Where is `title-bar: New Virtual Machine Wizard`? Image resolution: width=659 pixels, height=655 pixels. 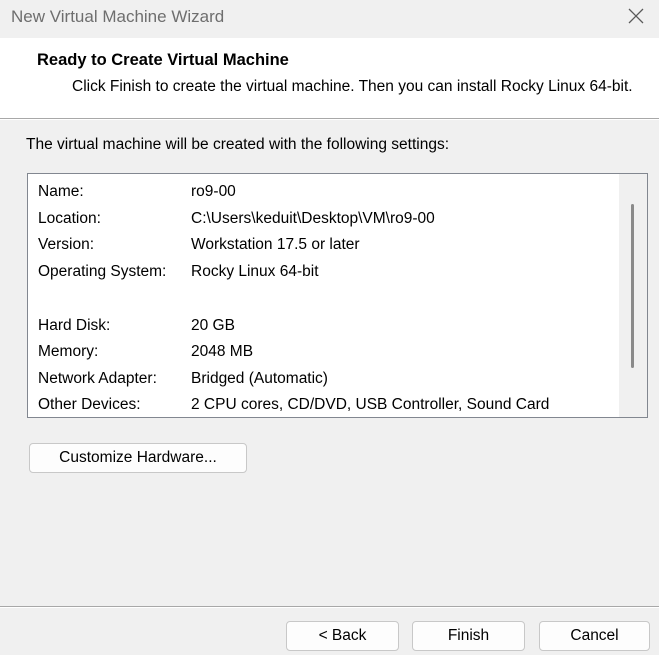
title-bar: New Virtual Machine Wizard is located at coordinates (329, 19).